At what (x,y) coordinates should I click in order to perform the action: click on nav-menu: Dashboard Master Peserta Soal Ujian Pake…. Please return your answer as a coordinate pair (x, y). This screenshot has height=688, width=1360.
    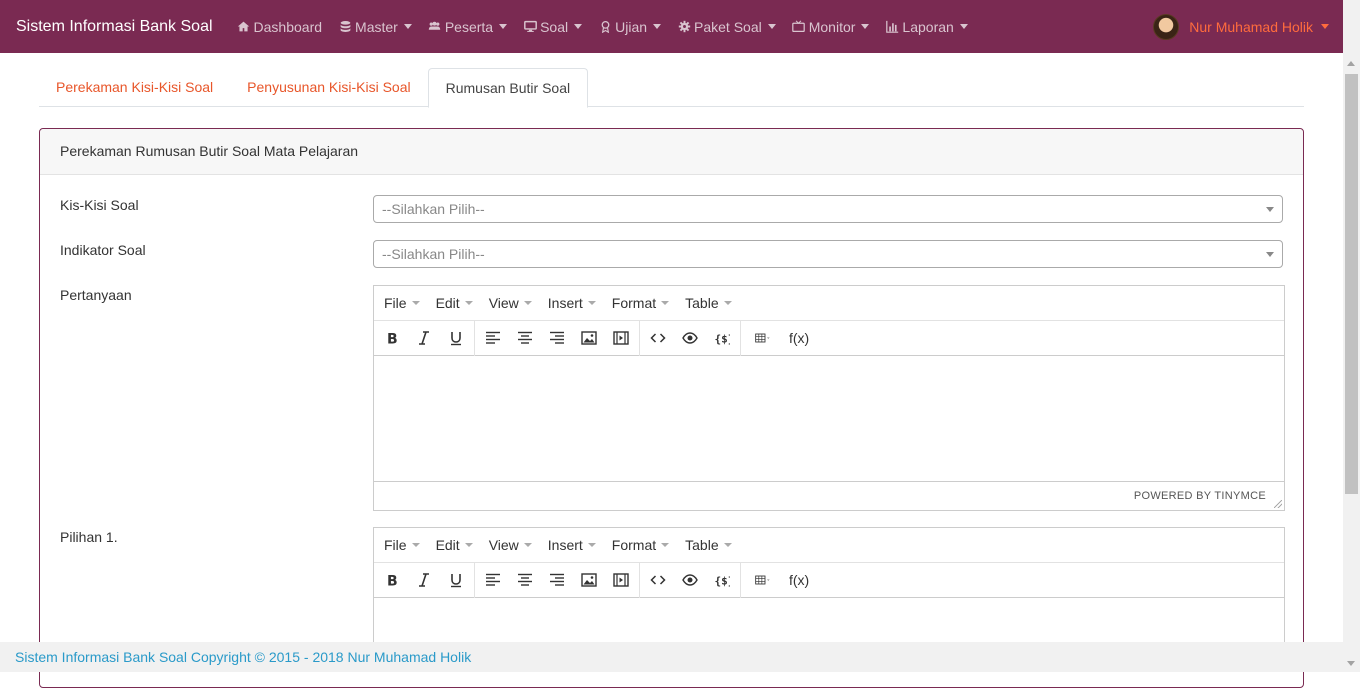
    Looking at the image, I should click on (610, 26).